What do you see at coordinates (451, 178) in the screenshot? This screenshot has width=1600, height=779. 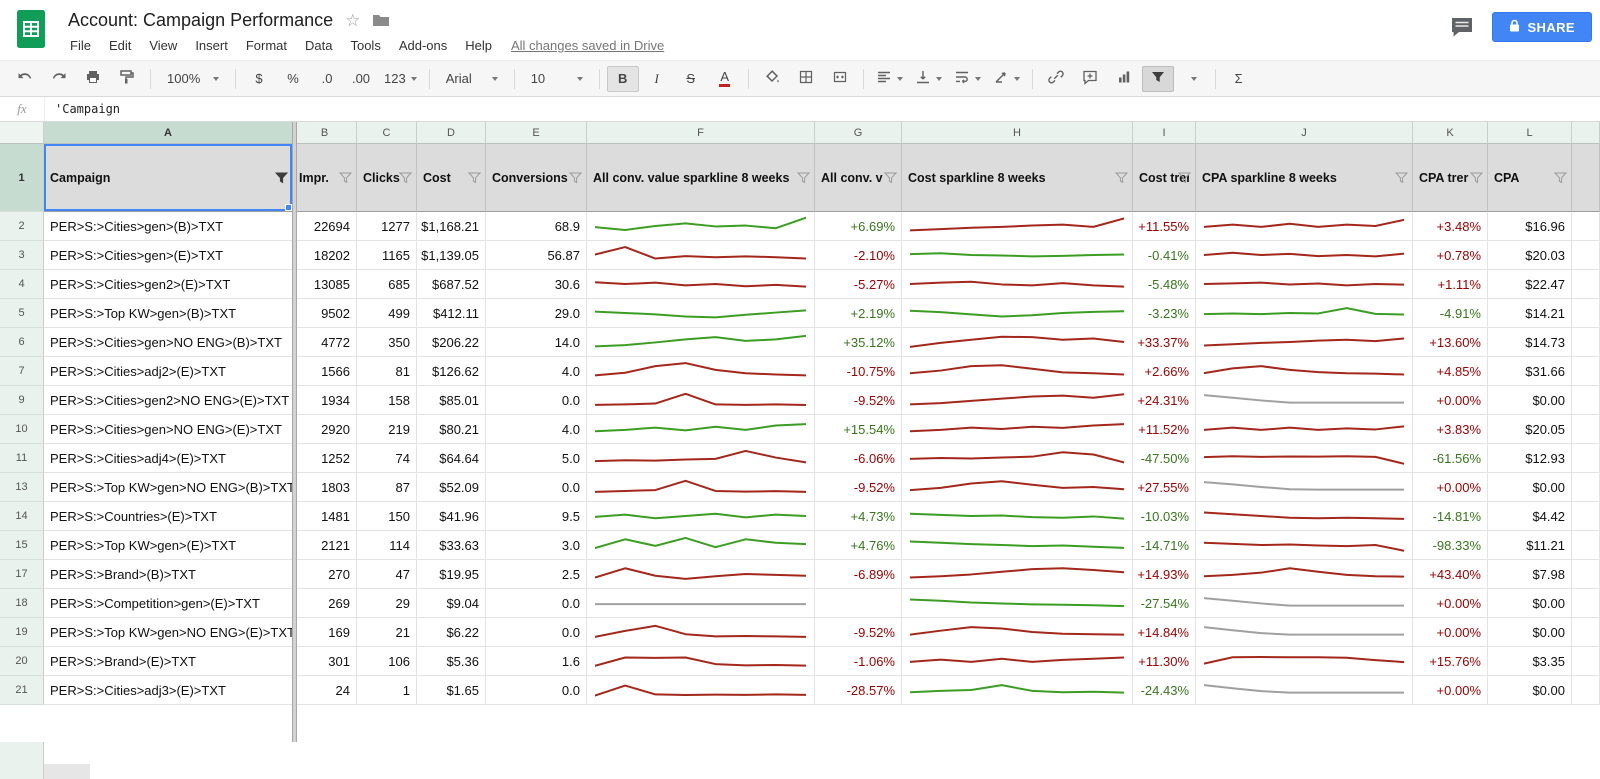 I see `header-cell-D: Cost` at bounding box center [451, 178].